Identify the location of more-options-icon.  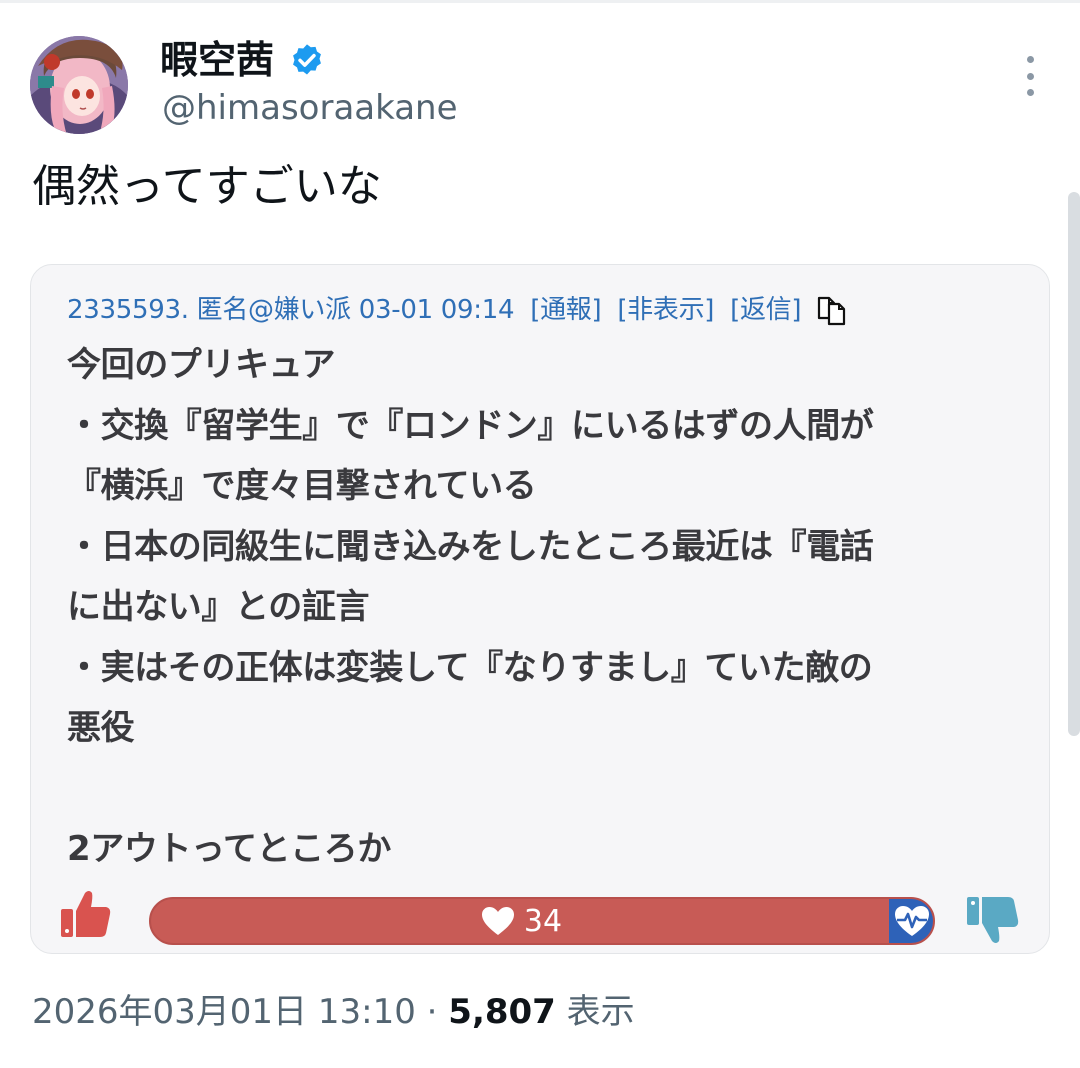
(1030, 76).